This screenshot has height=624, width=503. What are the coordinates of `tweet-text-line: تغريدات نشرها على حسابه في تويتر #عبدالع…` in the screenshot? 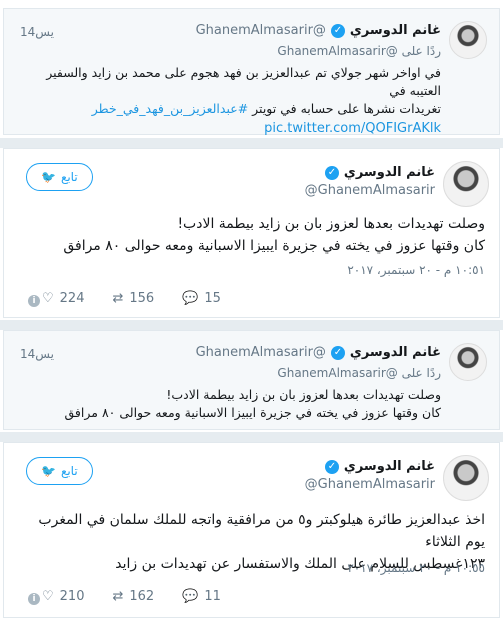 It's located at (231, 109).